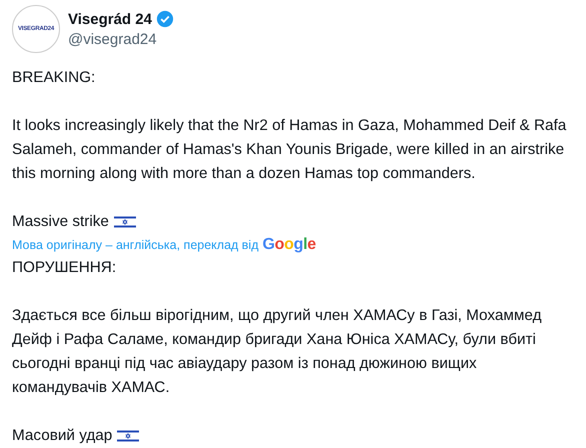  Describe the element at coordinates (110, 19) in the screenshot. I see `author-name: Visegrád 24` at that location.